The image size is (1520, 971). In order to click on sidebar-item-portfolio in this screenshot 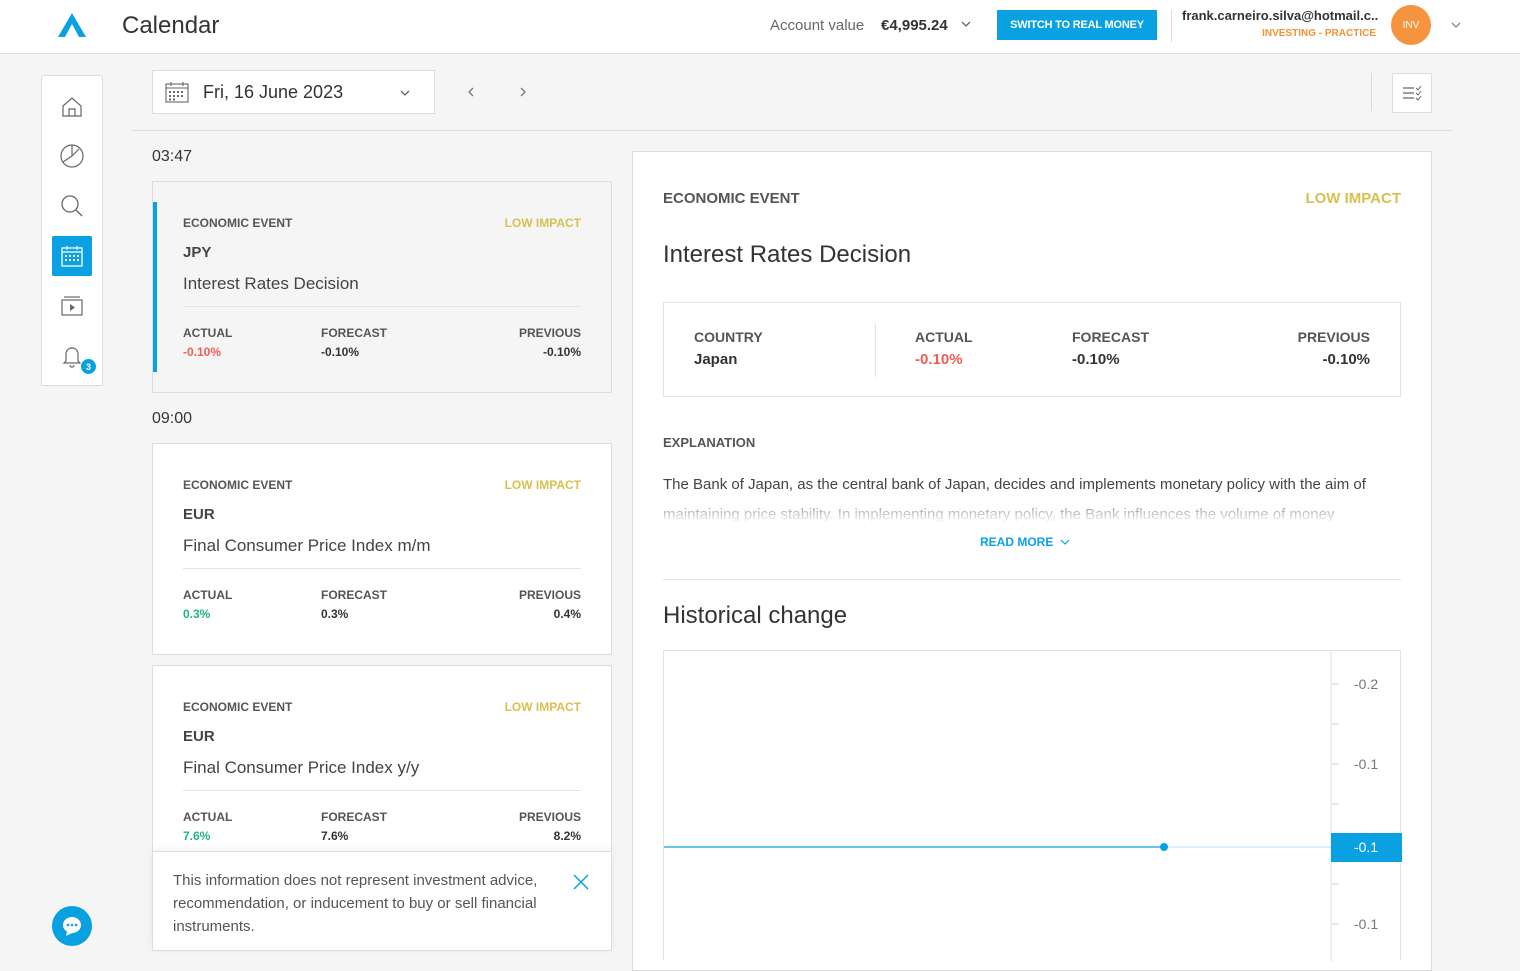, I will do `click(72, 156)`.